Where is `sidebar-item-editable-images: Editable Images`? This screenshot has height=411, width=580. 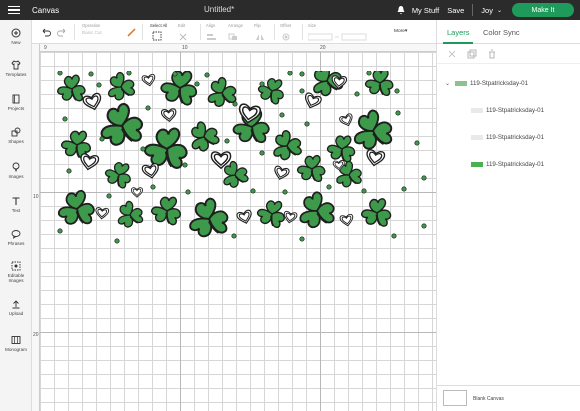
sidebar-item-editable-images: Editable Images is located at coordinates (16, 273).